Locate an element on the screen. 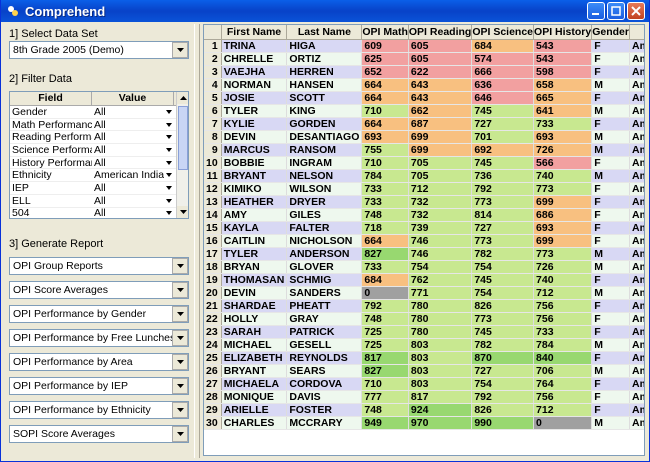  first-name-cell: TYLER is located at coordinates (254, 254).